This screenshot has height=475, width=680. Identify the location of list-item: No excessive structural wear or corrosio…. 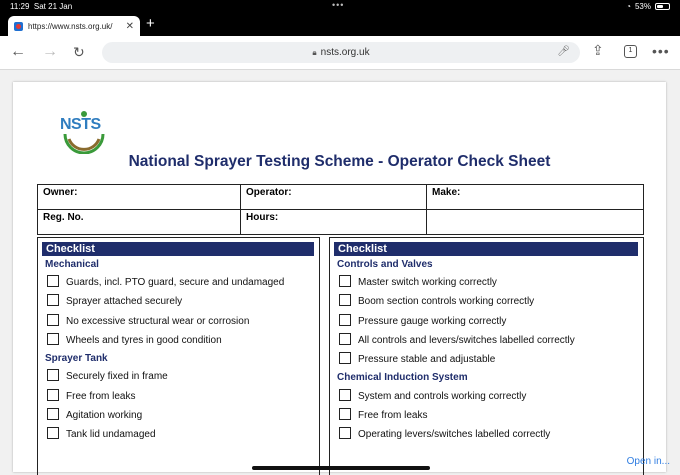
(183, 321).